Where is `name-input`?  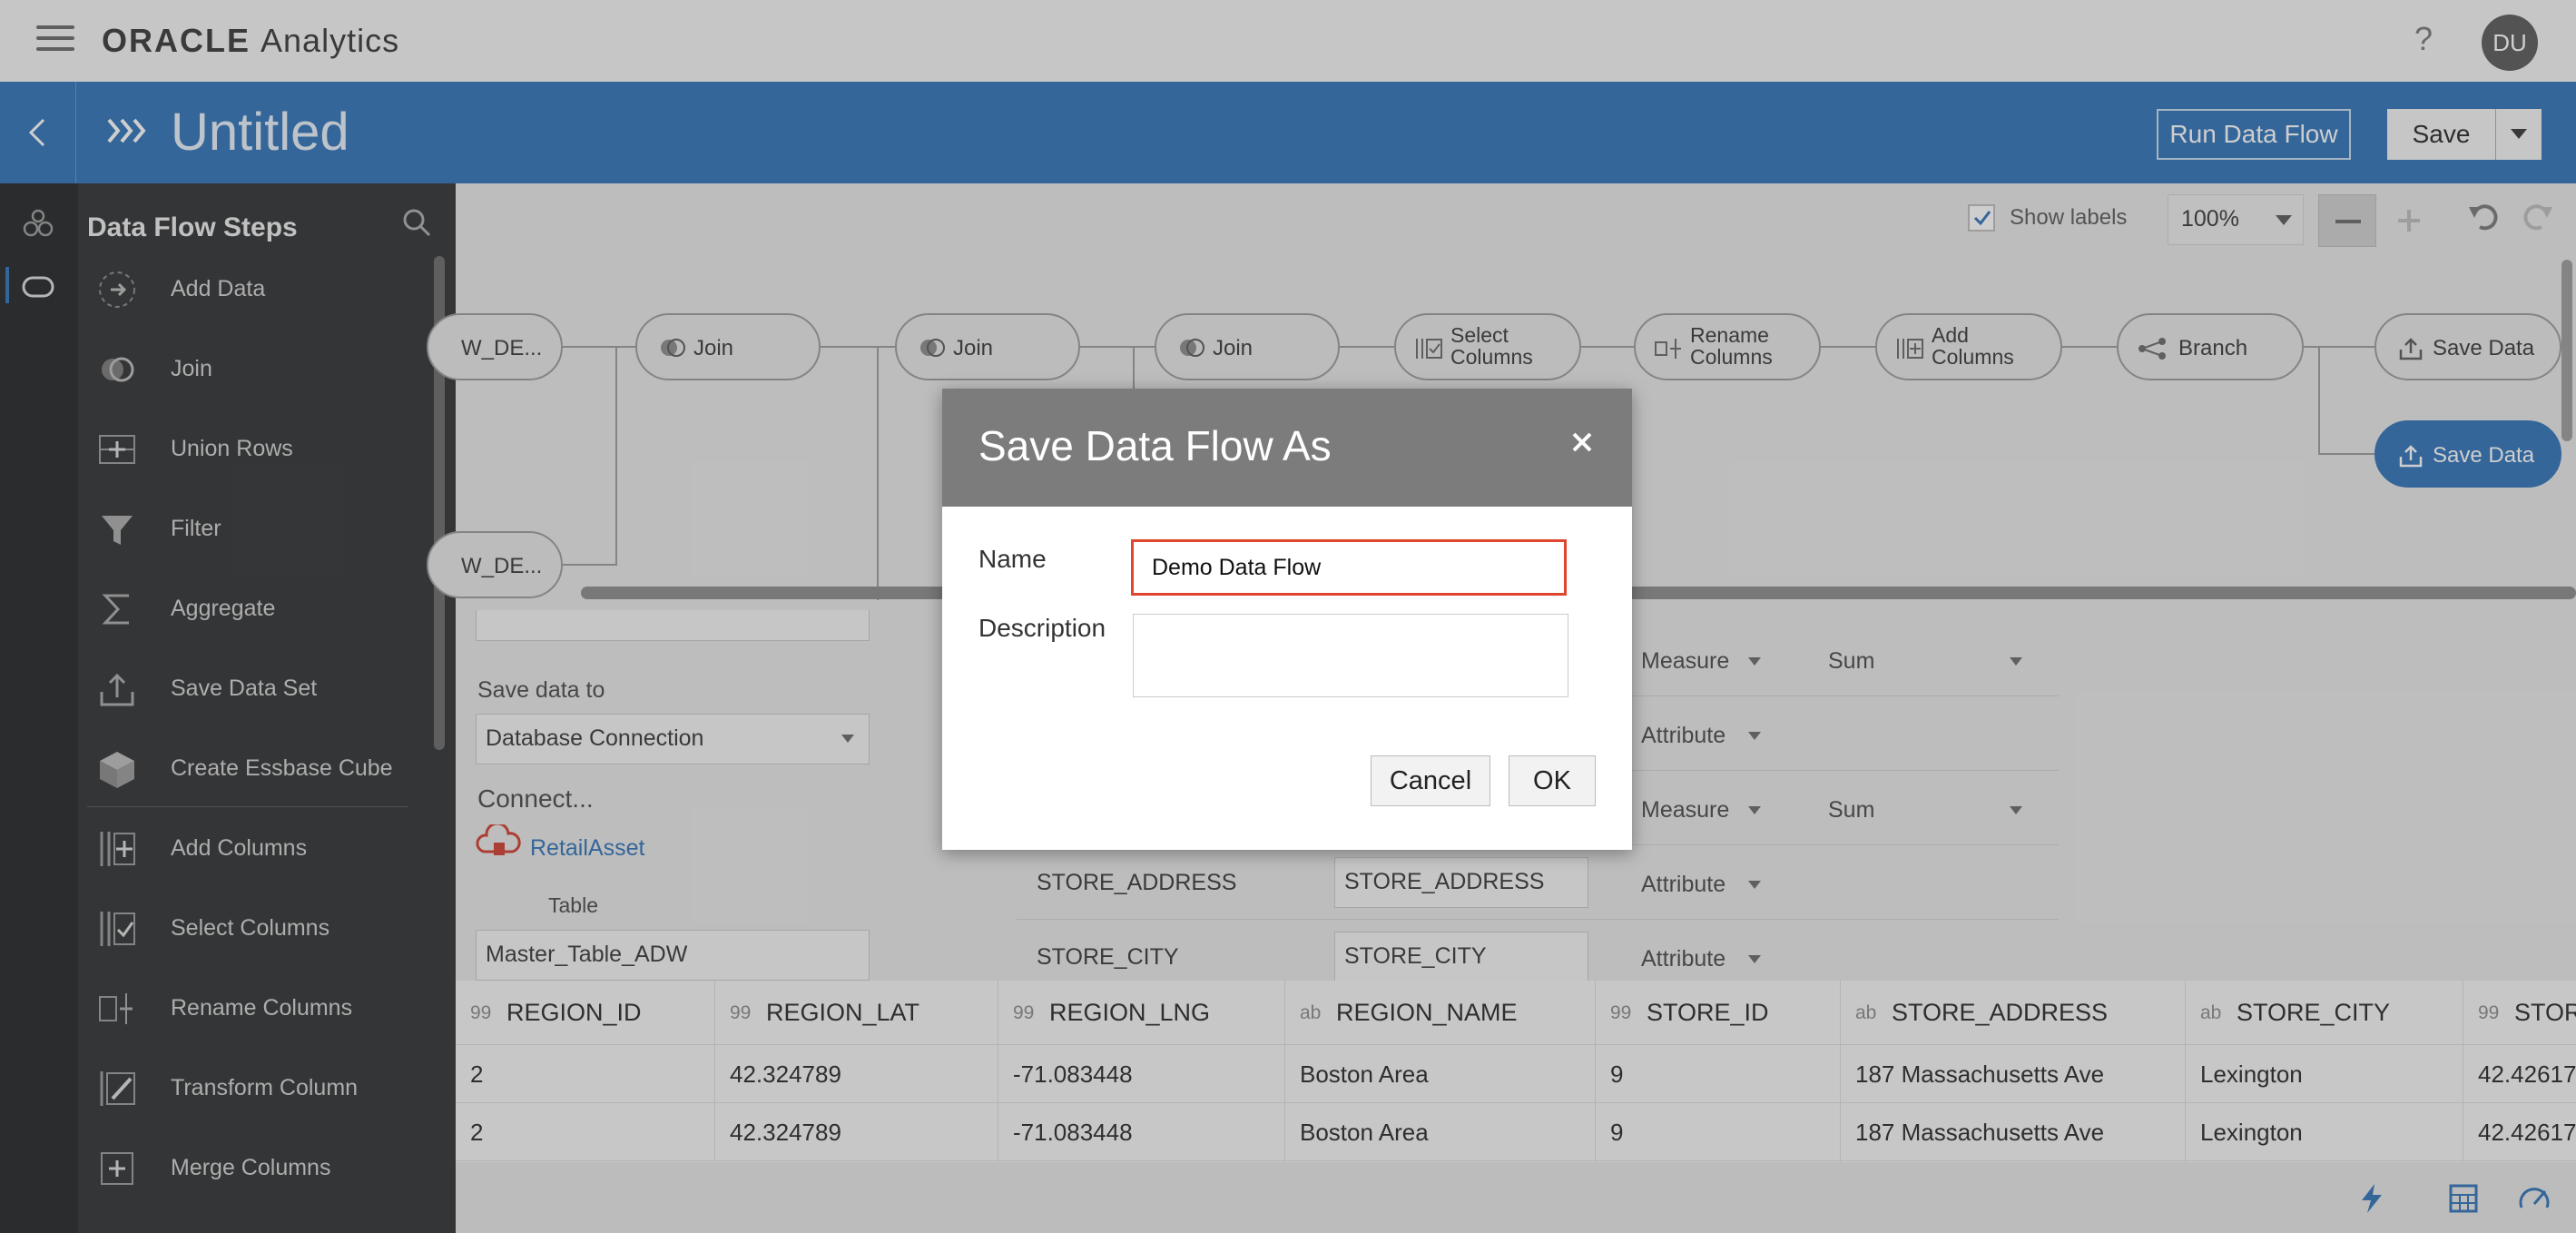
name-input is located at coordinates (1349, 567).